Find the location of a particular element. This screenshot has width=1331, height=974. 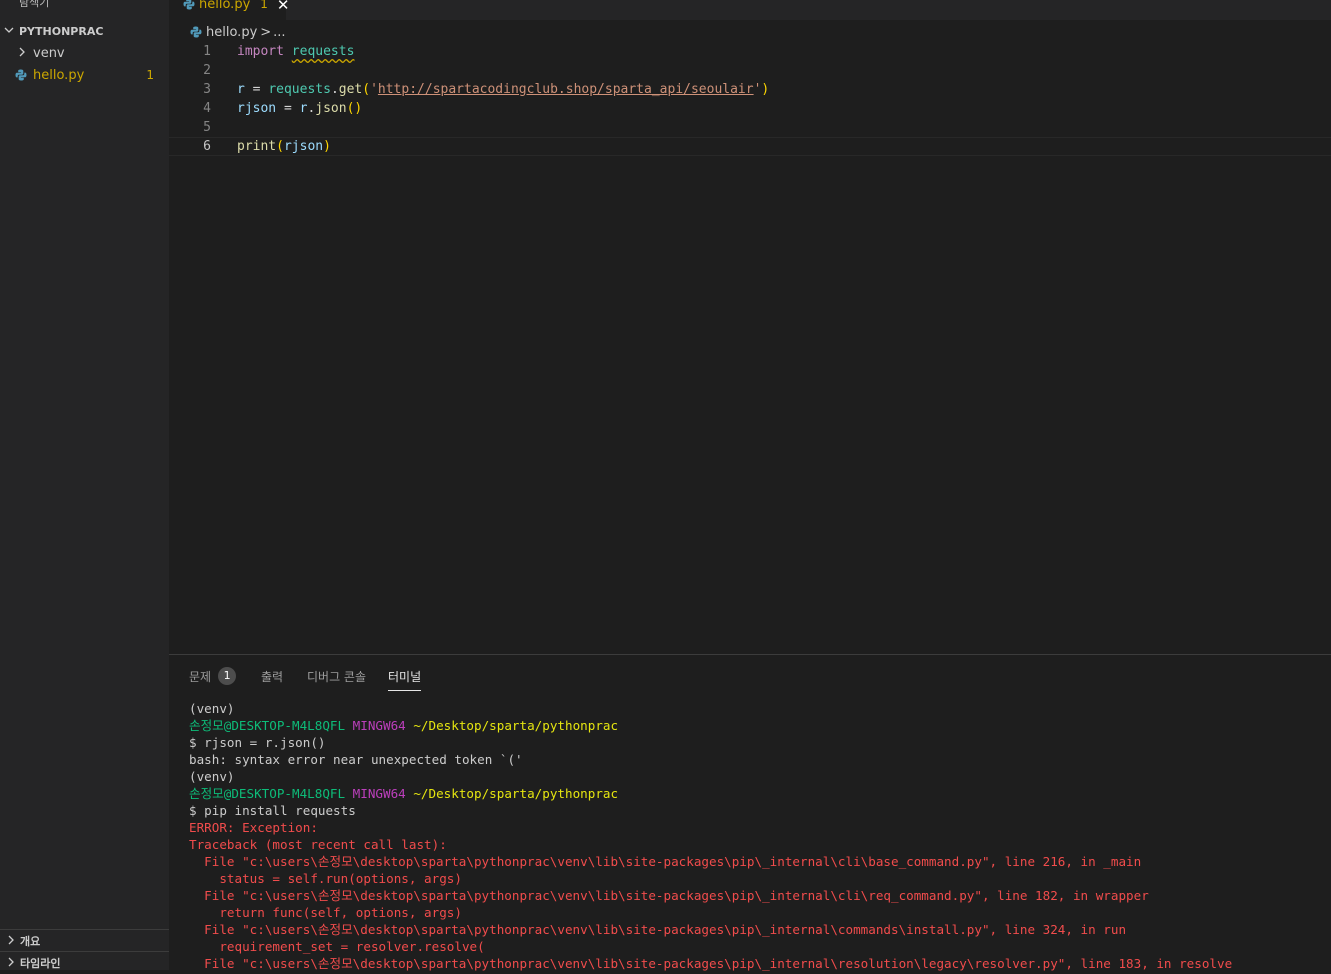

folder-name: PYTHONPRAC is located at coordinates (61, 31).